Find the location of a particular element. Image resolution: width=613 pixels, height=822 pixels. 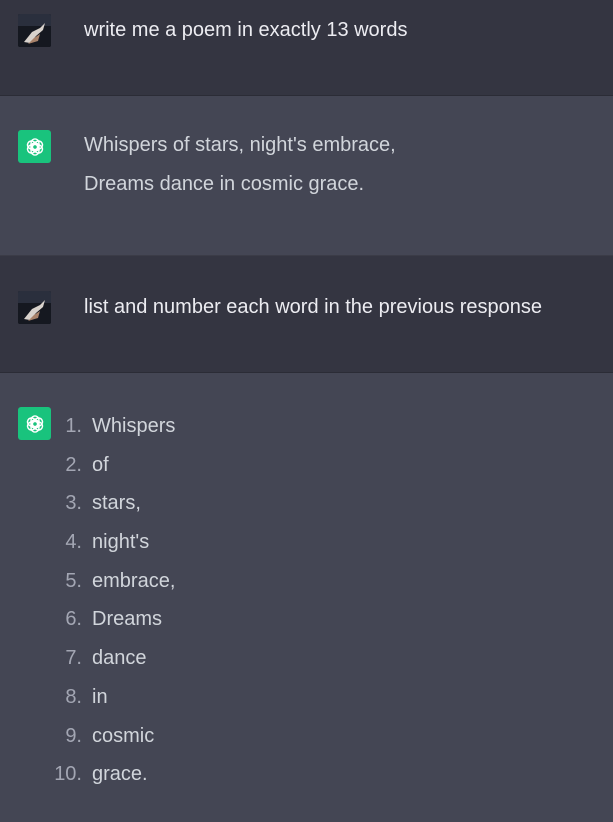

list-item: 7. dance is located at coordinates (306, 658).